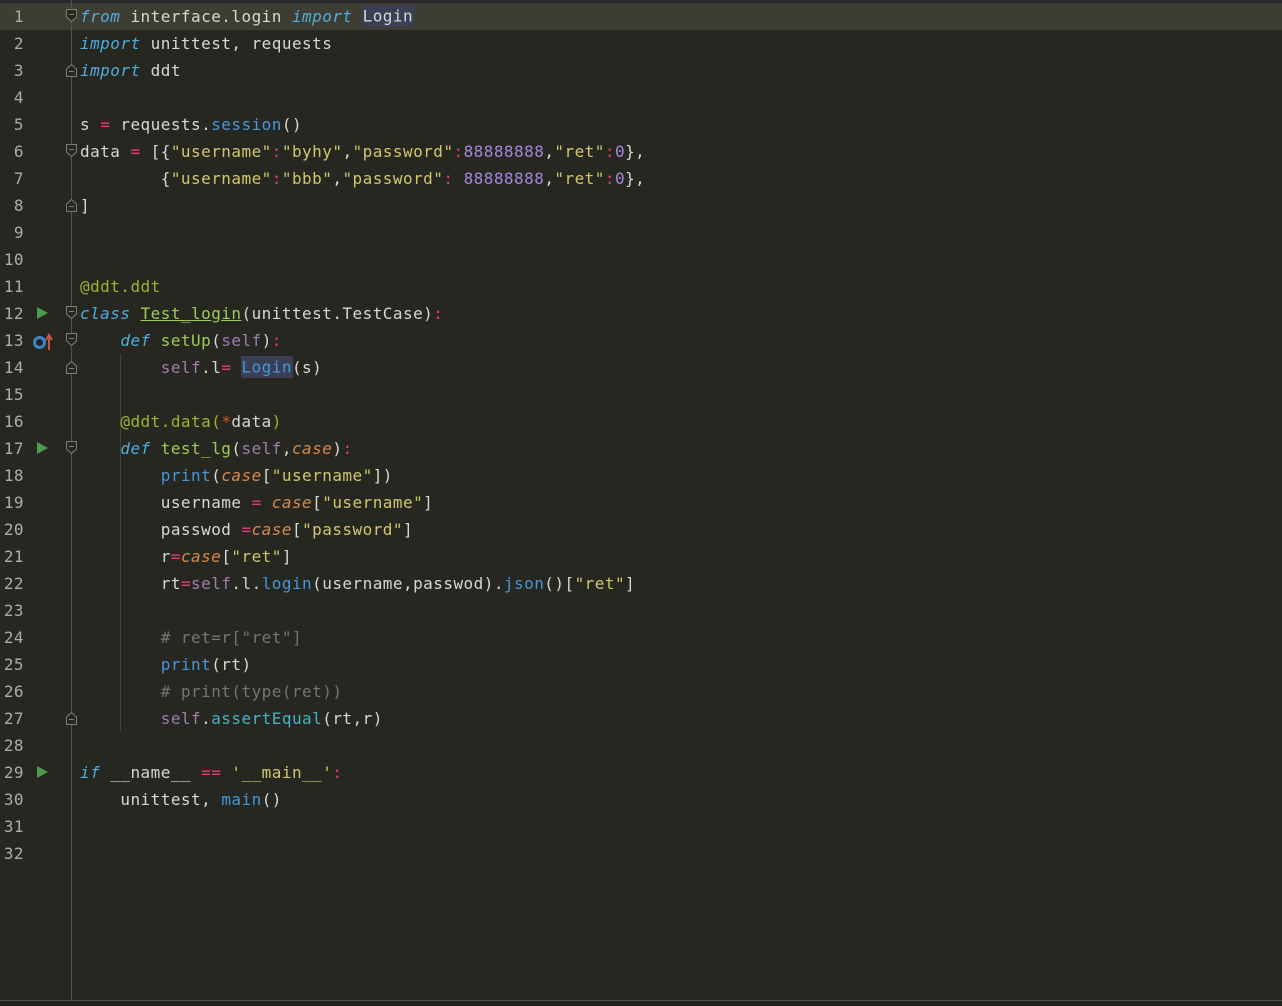 Image resolution: width=1282 pixels, height=1006 pixels. What do you see at coordinates (247, 16) in the screenshot?
I see `code-text: from interface.login import Login` at bounding box center [247, 16].